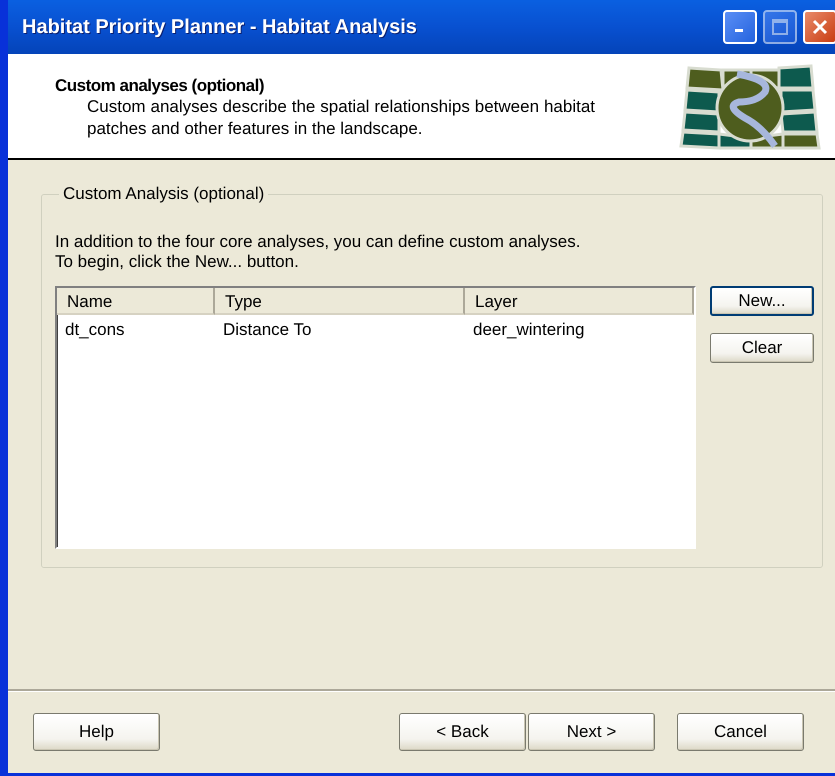 This screenshot has width=835, height=776. What do you see at coordinates (819, 27) in the screenshot?
I see `close-icon` at bounding box center [819, 27].